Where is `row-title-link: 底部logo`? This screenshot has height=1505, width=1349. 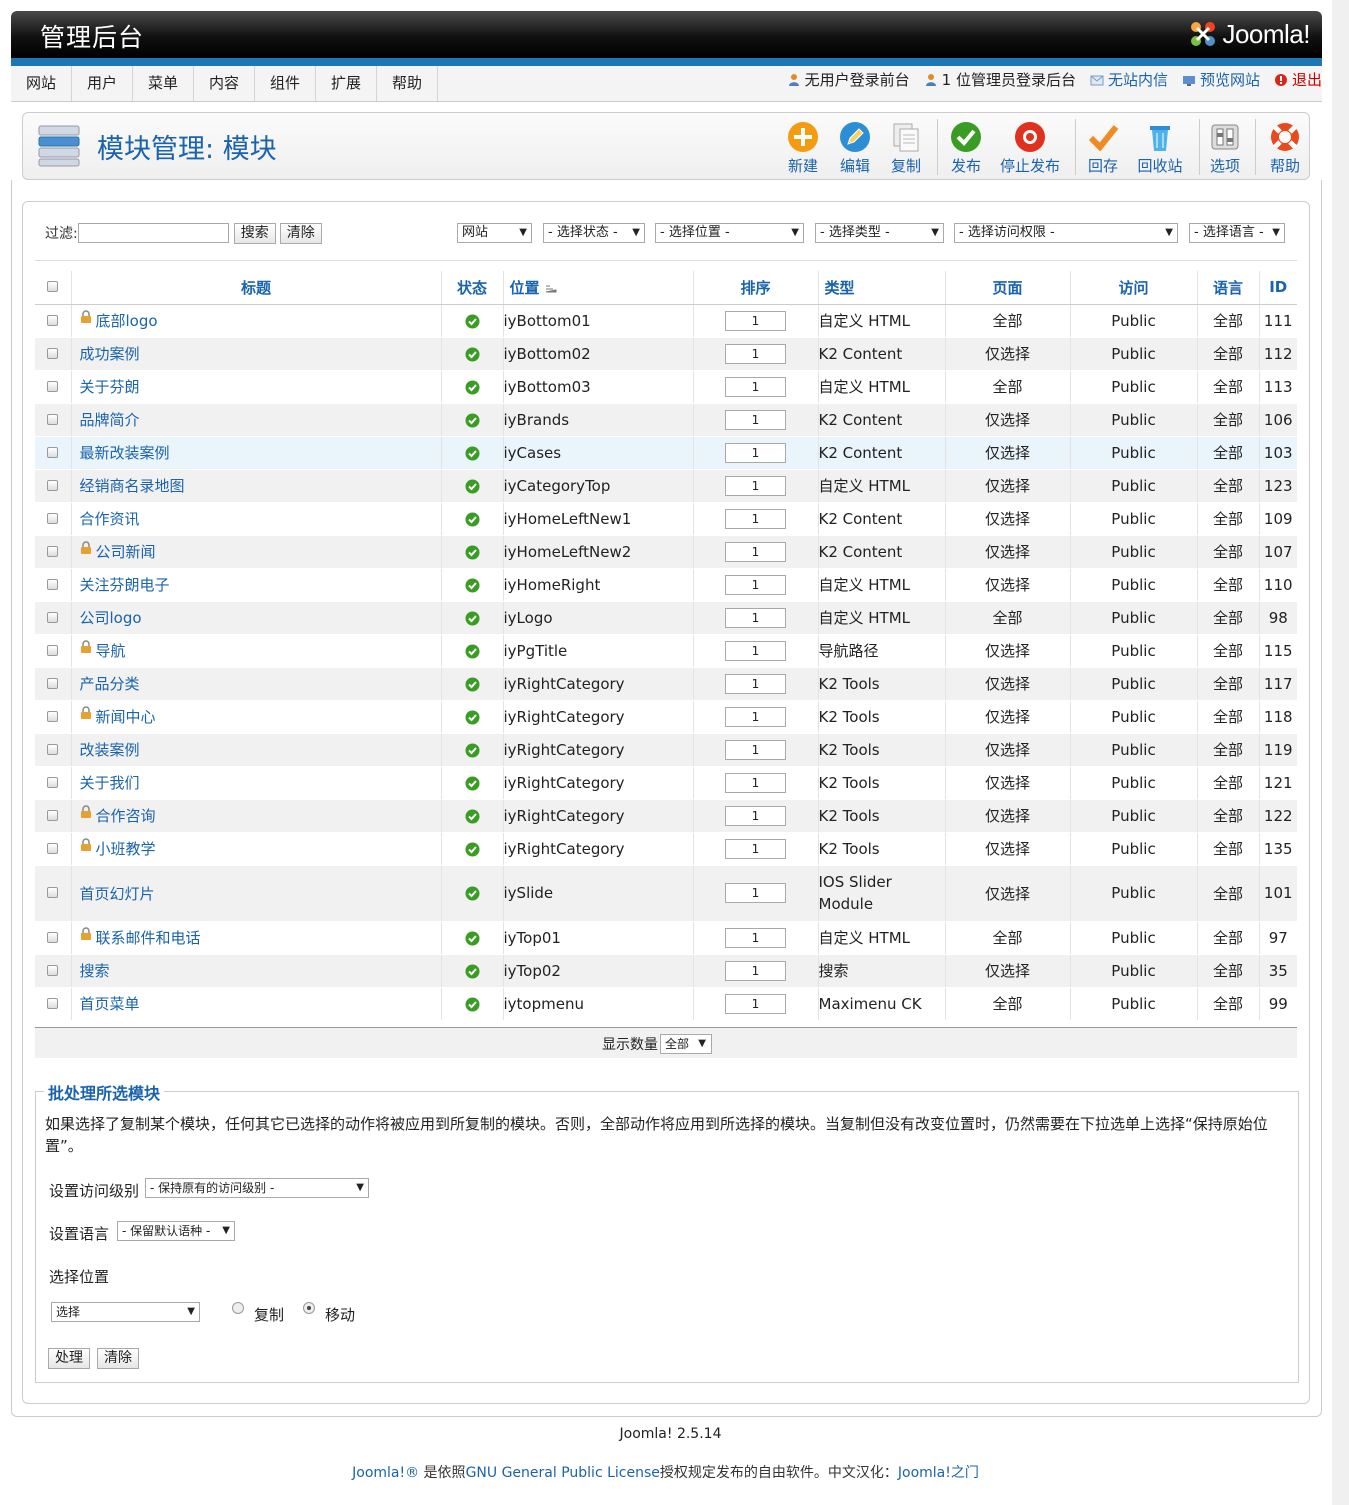
row-title-link: 底部logo is located at coordinates (256, 320).